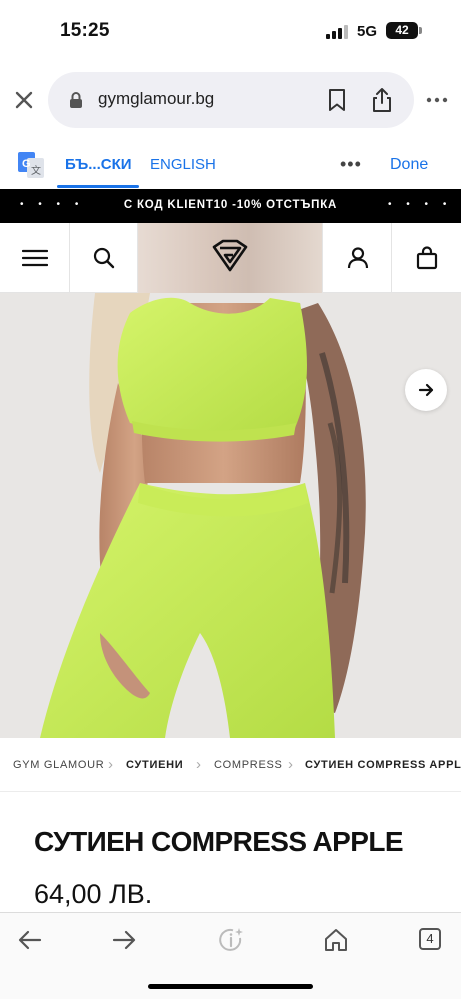  I want to click on forward-arrow-icon, so click(124, 940).